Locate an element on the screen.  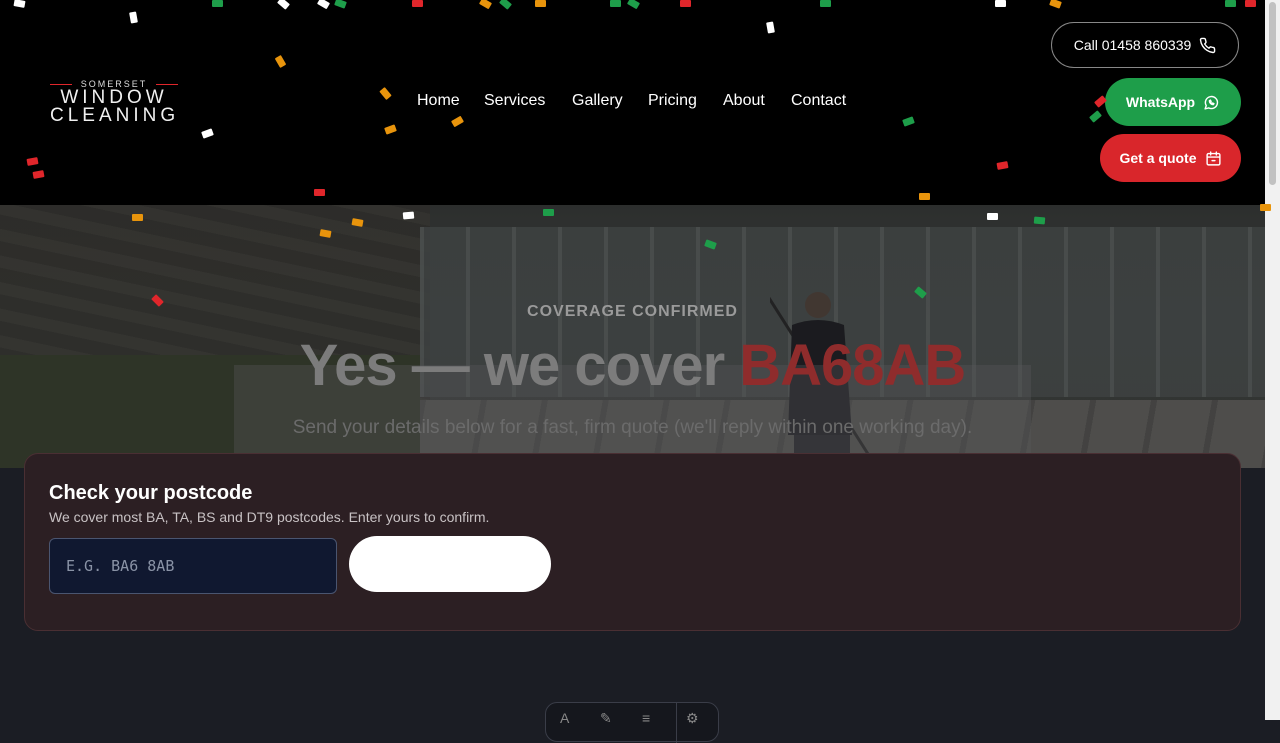
logo-bottom-text: CLEANING is located at coordinates (115, 115).